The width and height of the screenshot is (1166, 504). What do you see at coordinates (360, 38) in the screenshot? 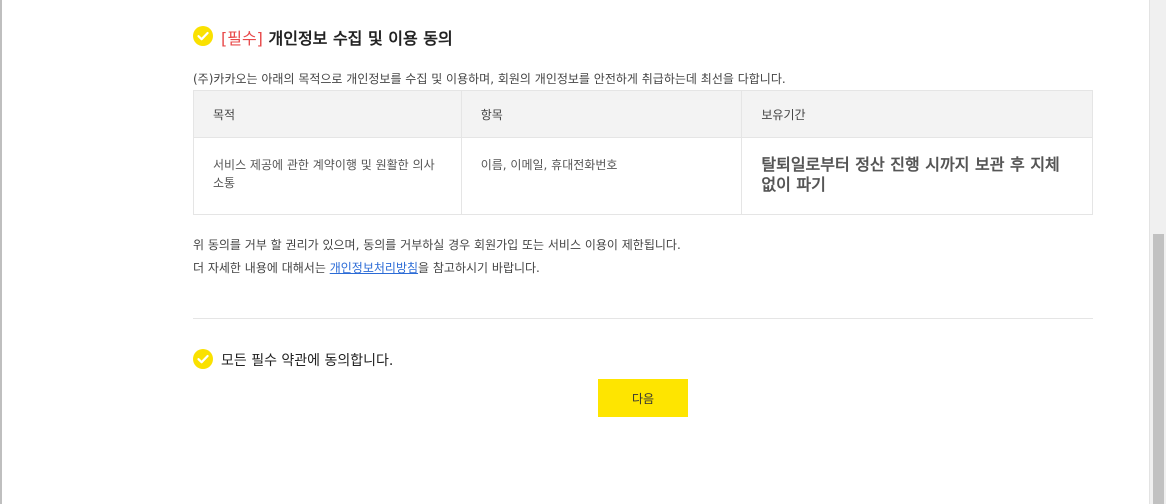
I see `consent-title-text: 개인정보 수집 및 이용 동의` at bounding box center [360, 38].